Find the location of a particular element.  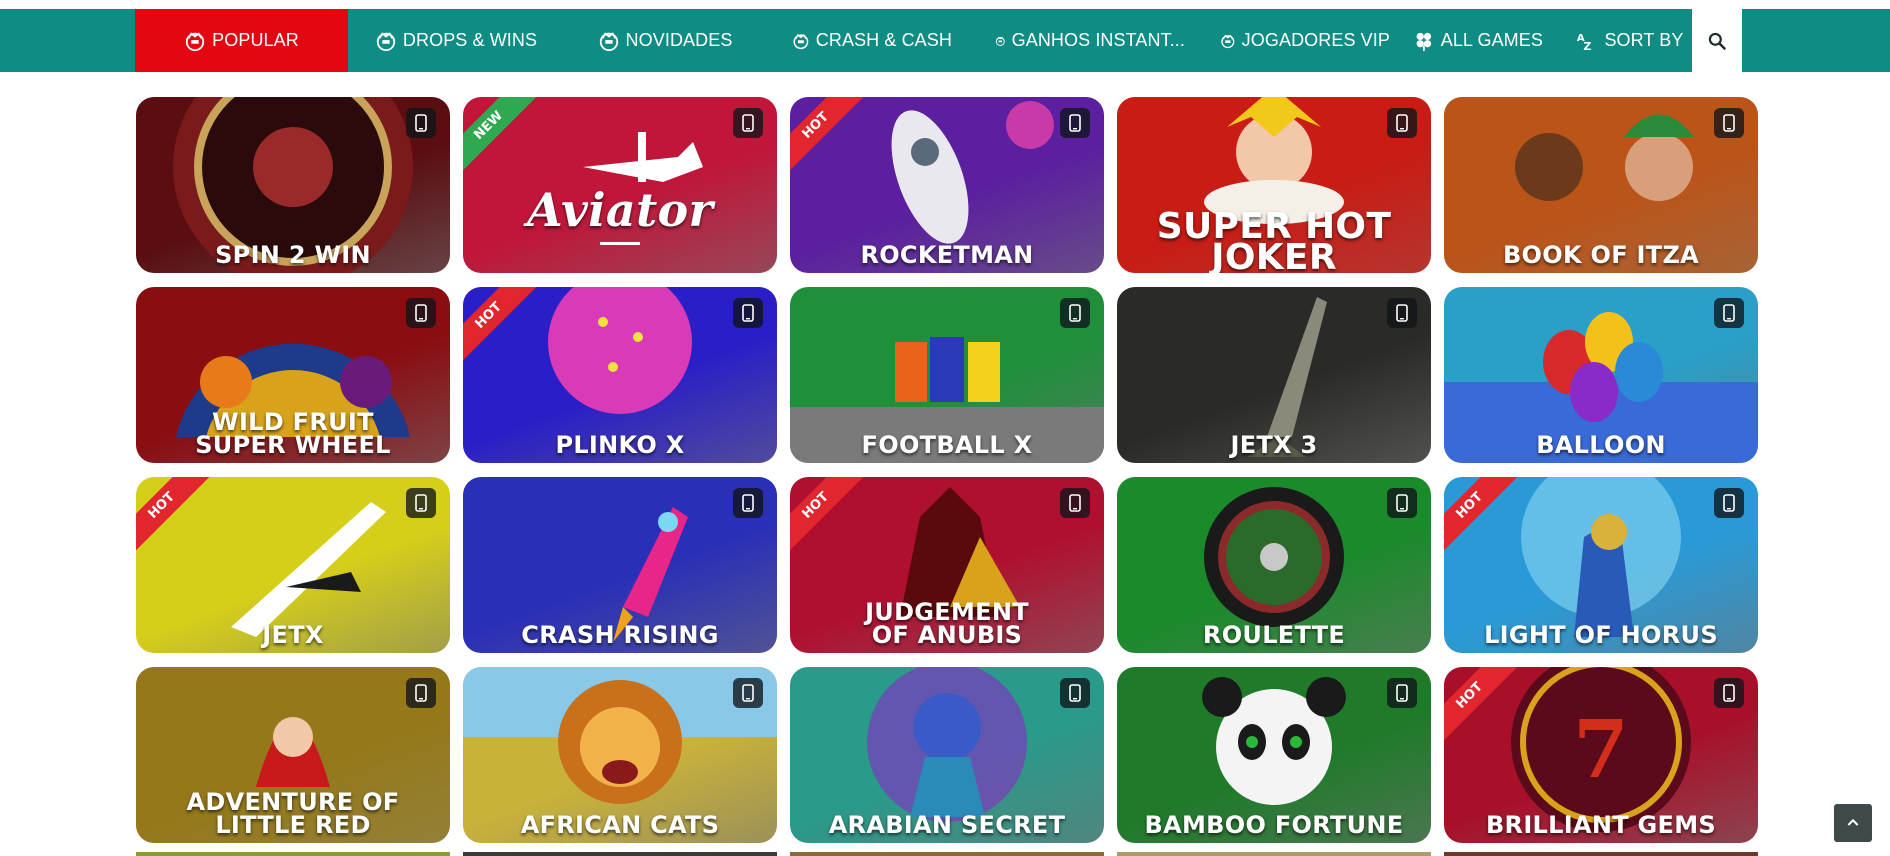

tab-novidades: NOVIDADES is located at coordinates (665, 40).